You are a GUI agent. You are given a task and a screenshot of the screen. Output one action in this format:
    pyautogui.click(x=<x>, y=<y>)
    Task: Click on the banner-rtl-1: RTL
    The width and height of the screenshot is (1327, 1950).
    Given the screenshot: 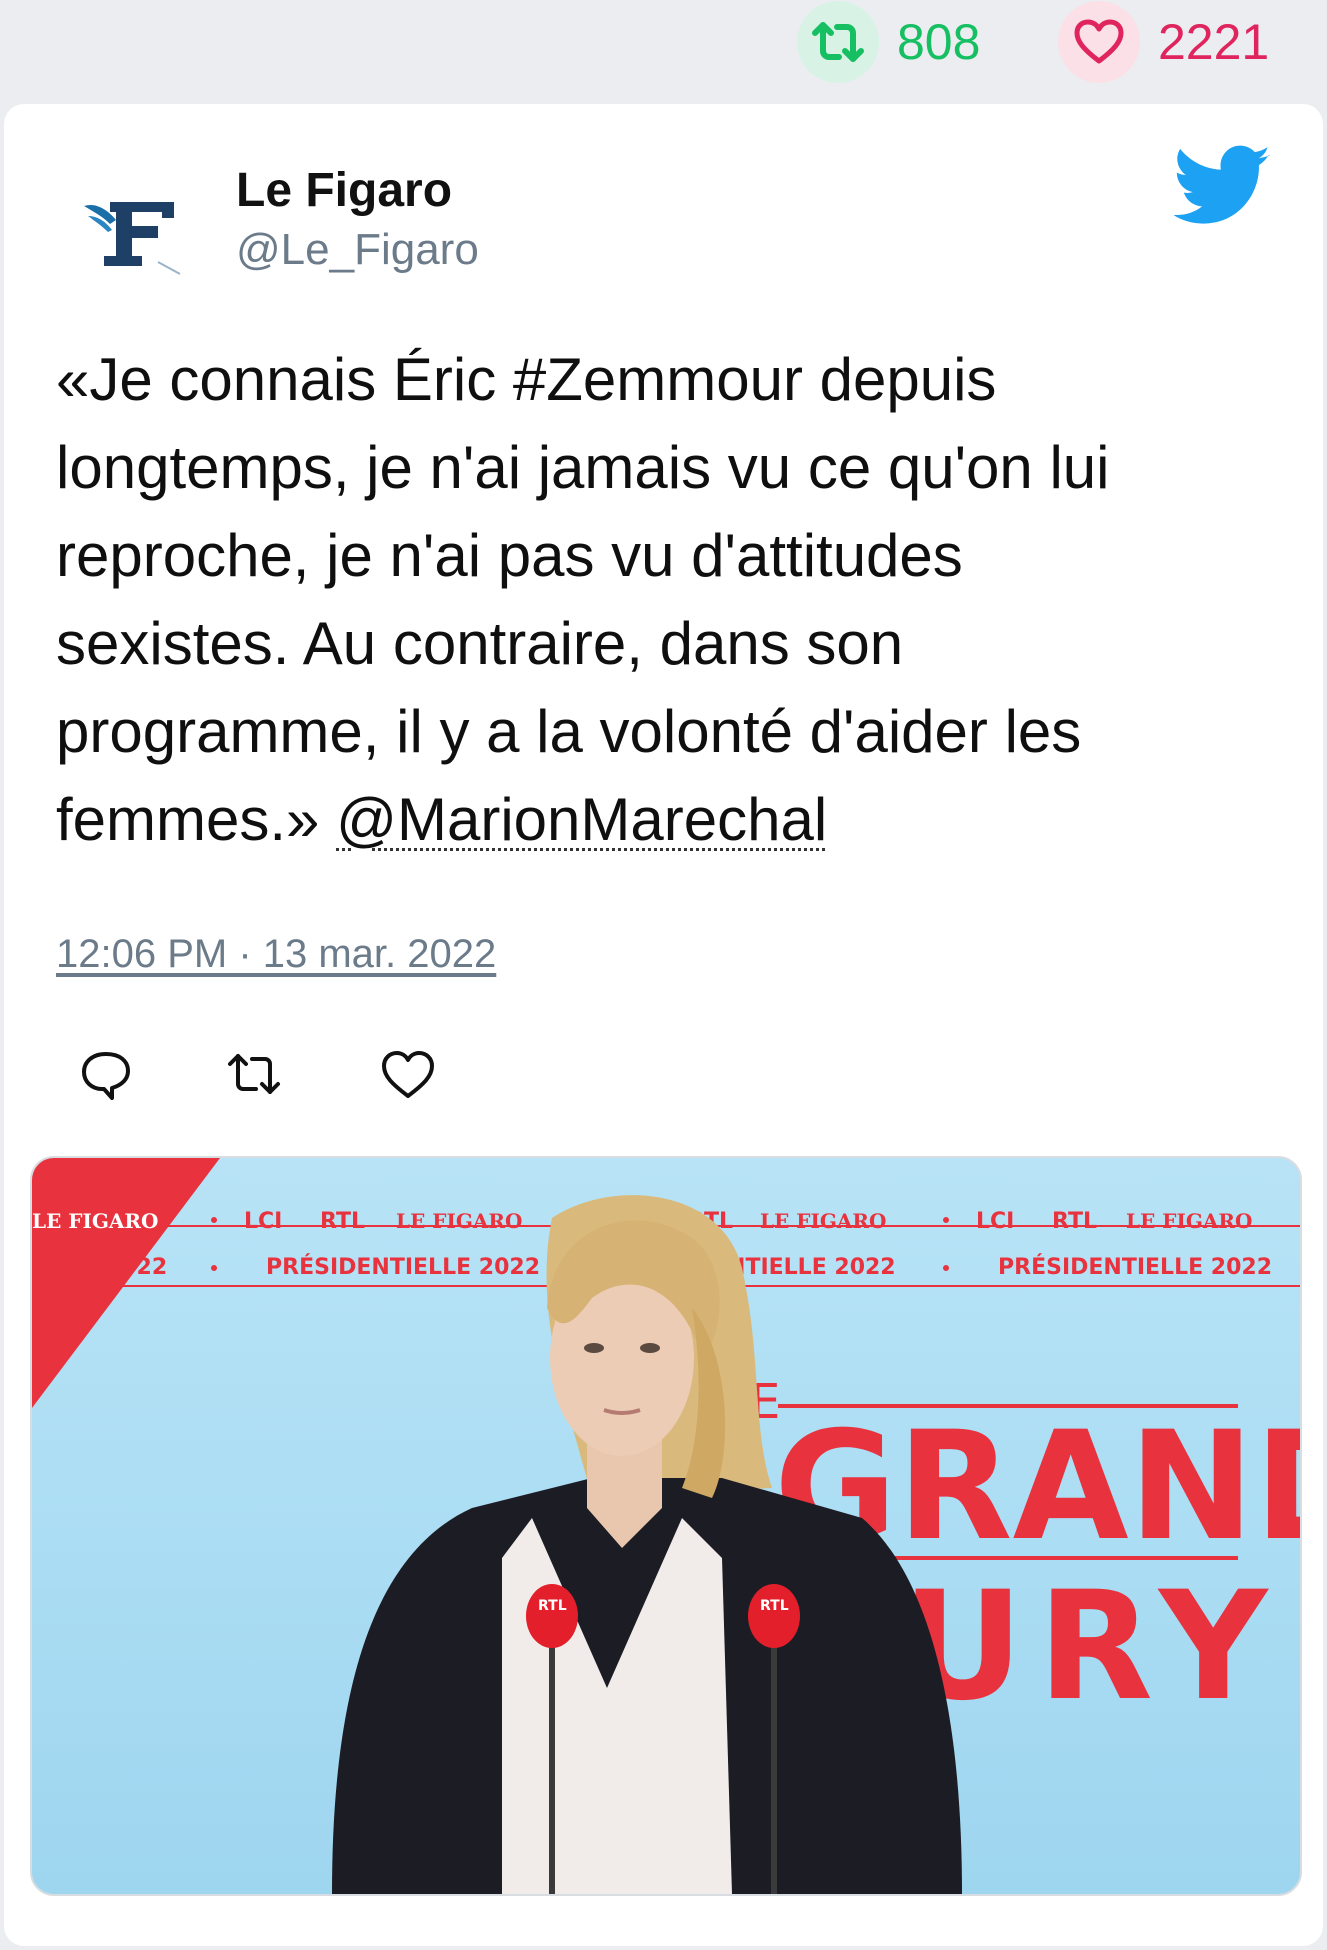 What is the action you would take?
    pyautogui.click(x=342, y=1221)
    